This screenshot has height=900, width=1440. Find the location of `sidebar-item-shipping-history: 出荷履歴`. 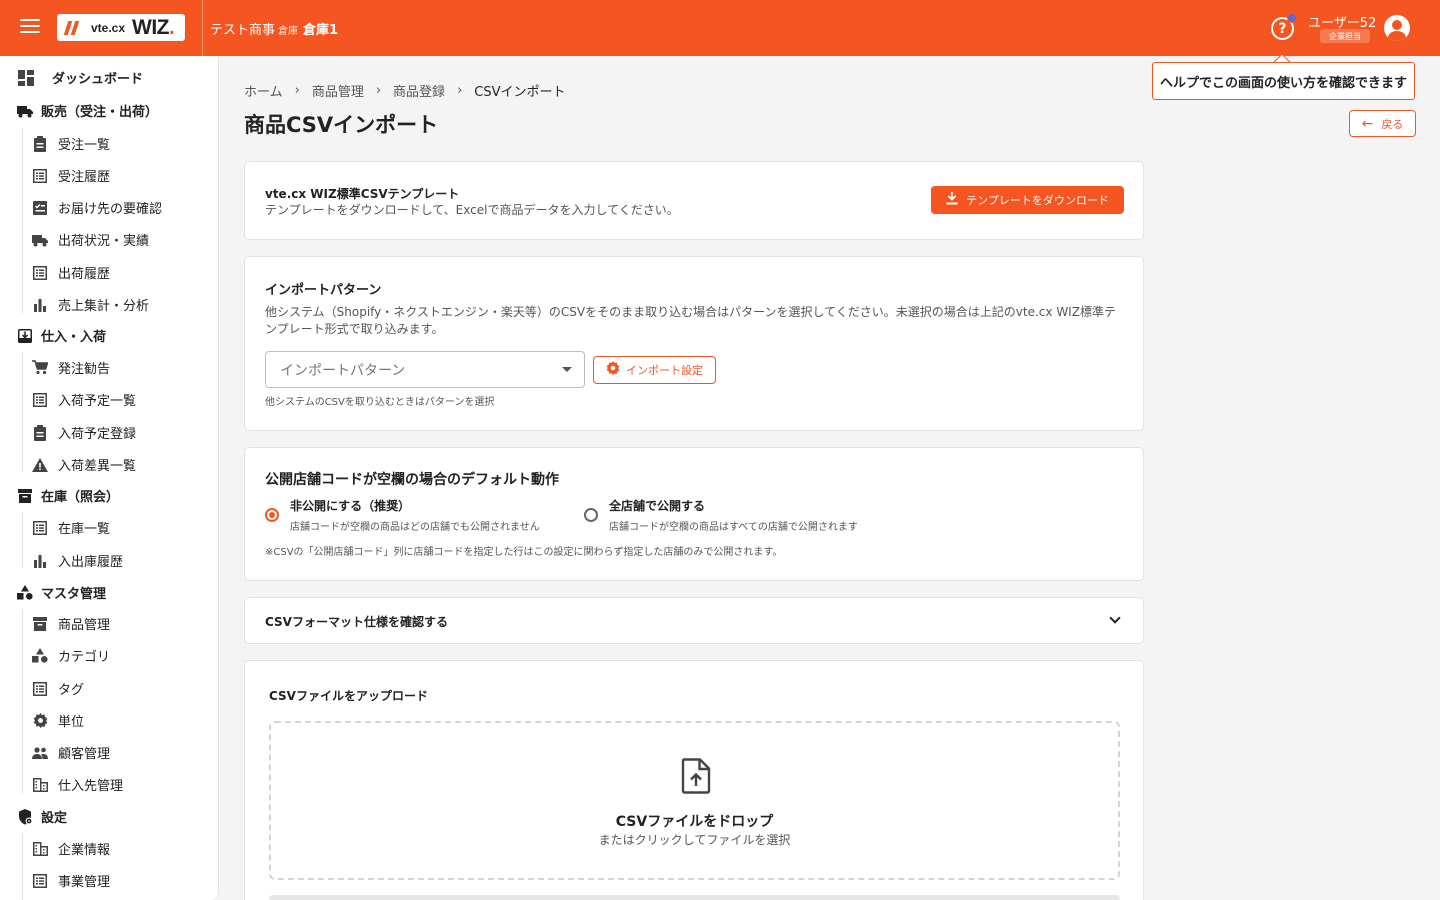

sidebar-item-shipping-history: 出荷履歴 is located at coordinates (71, 272).